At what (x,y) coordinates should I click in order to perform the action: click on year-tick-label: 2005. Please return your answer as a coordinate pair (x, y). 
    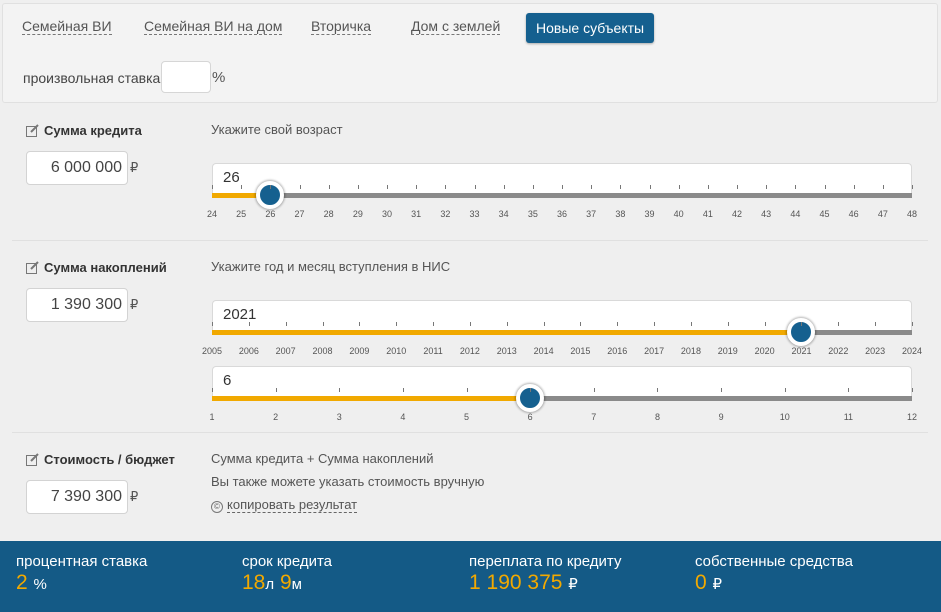
    Looking at the image, I should click on (212, 351).